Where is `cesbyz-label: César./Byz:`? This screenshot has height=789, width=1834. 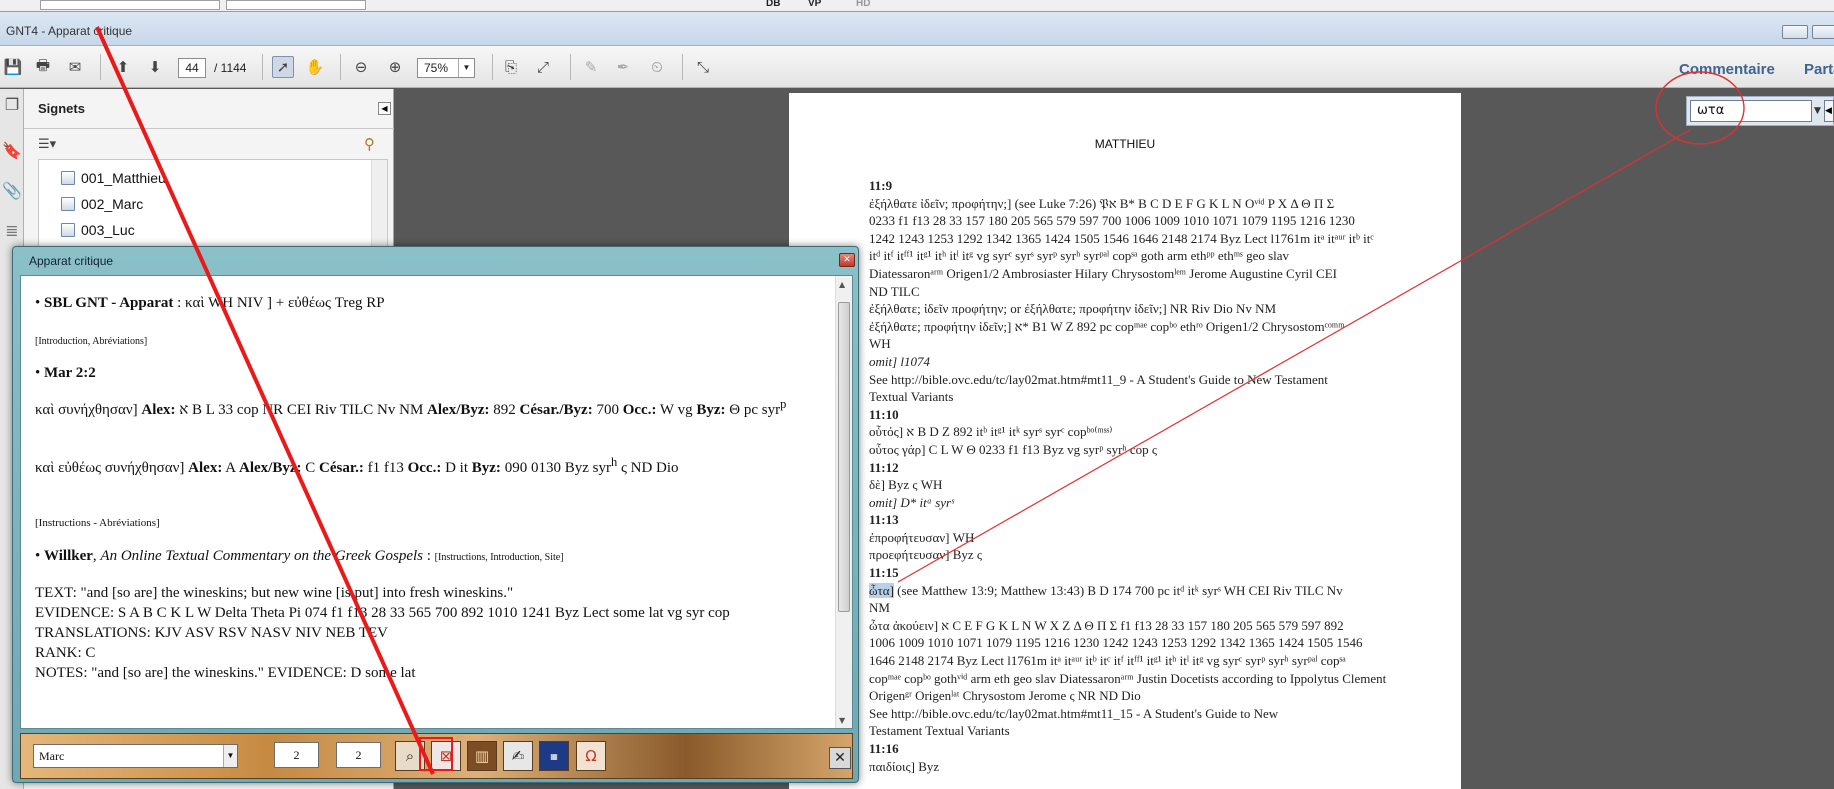
cesbyz-label: César./Byz: is located at coordinates (556, 410).